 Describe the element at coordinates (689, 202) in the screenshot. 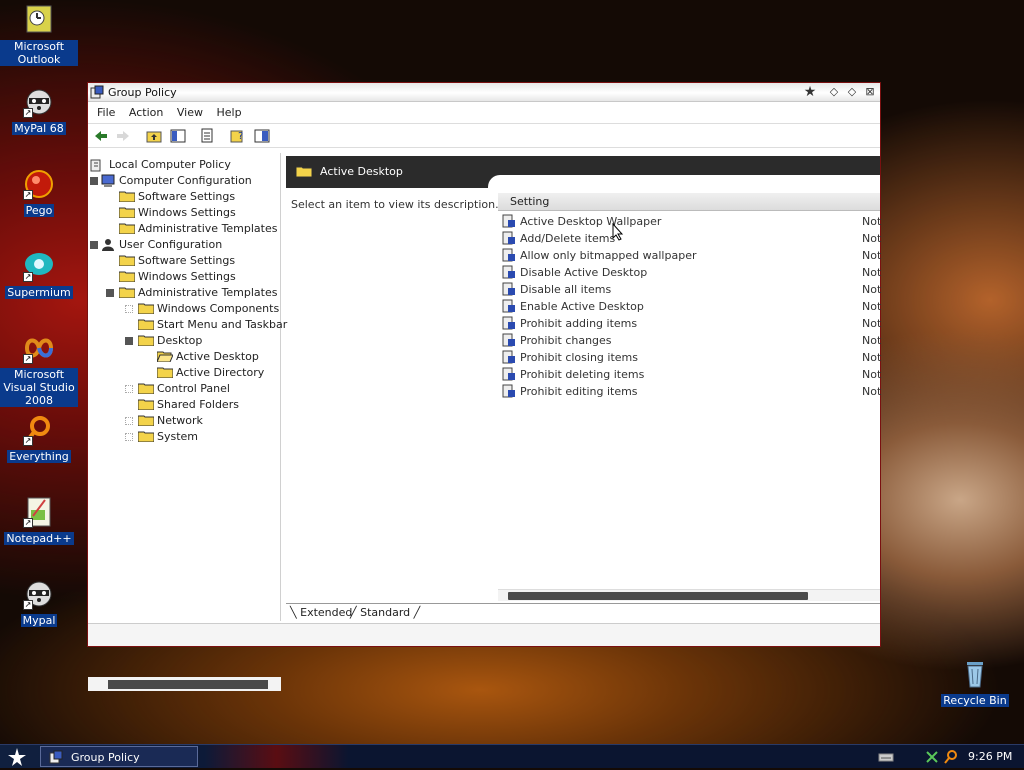

I see `column-header-setting: Setting` at that location.